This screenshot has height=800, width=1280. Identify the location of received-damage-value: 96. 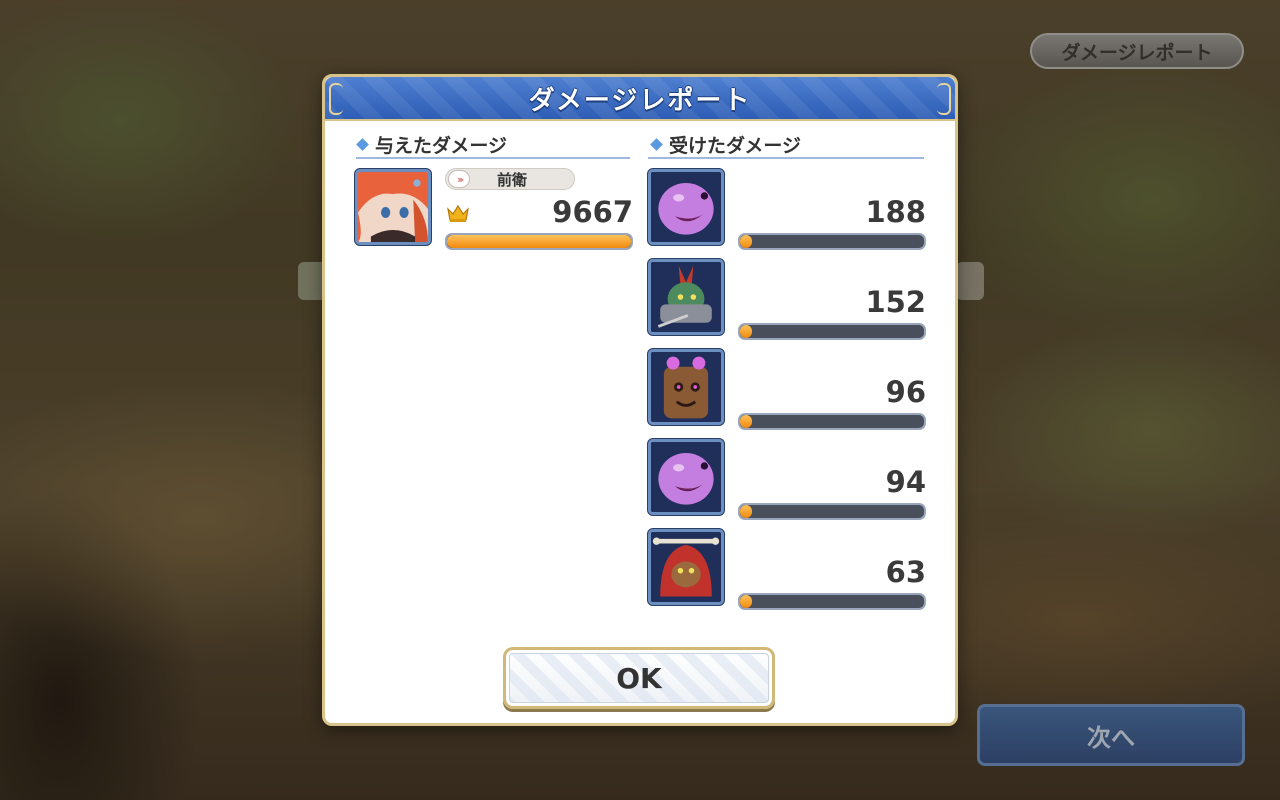
(905, 392).